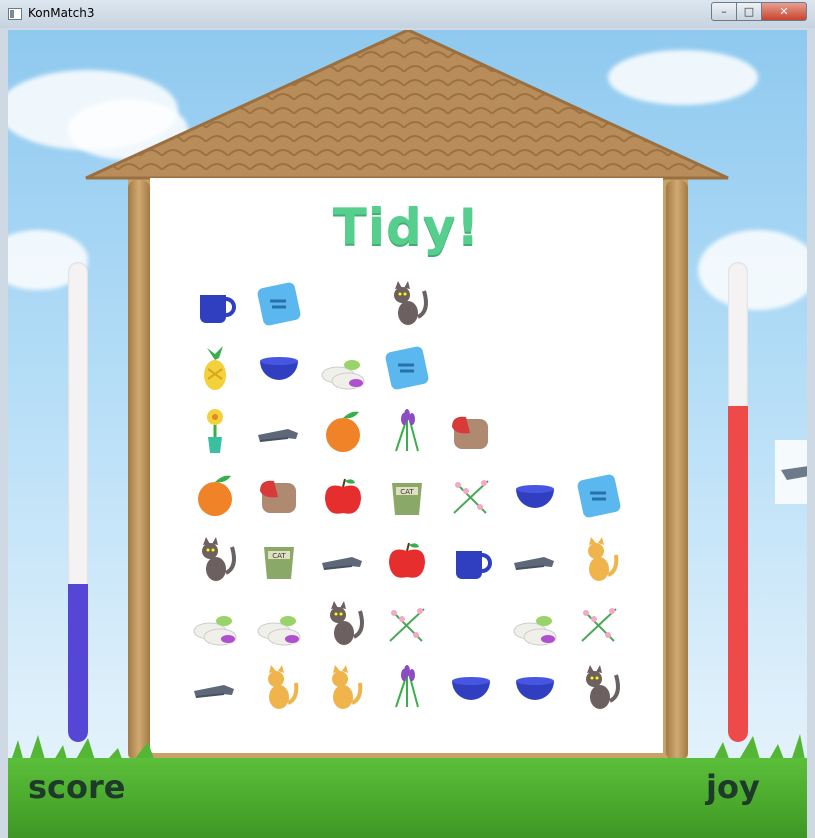 Image resolution: width=815 pixels, height=838 pixels. What do you see at coordinates (215, 432) in the screenshot?
I see `flower-vase-icon` at bounding box center [215, 432].